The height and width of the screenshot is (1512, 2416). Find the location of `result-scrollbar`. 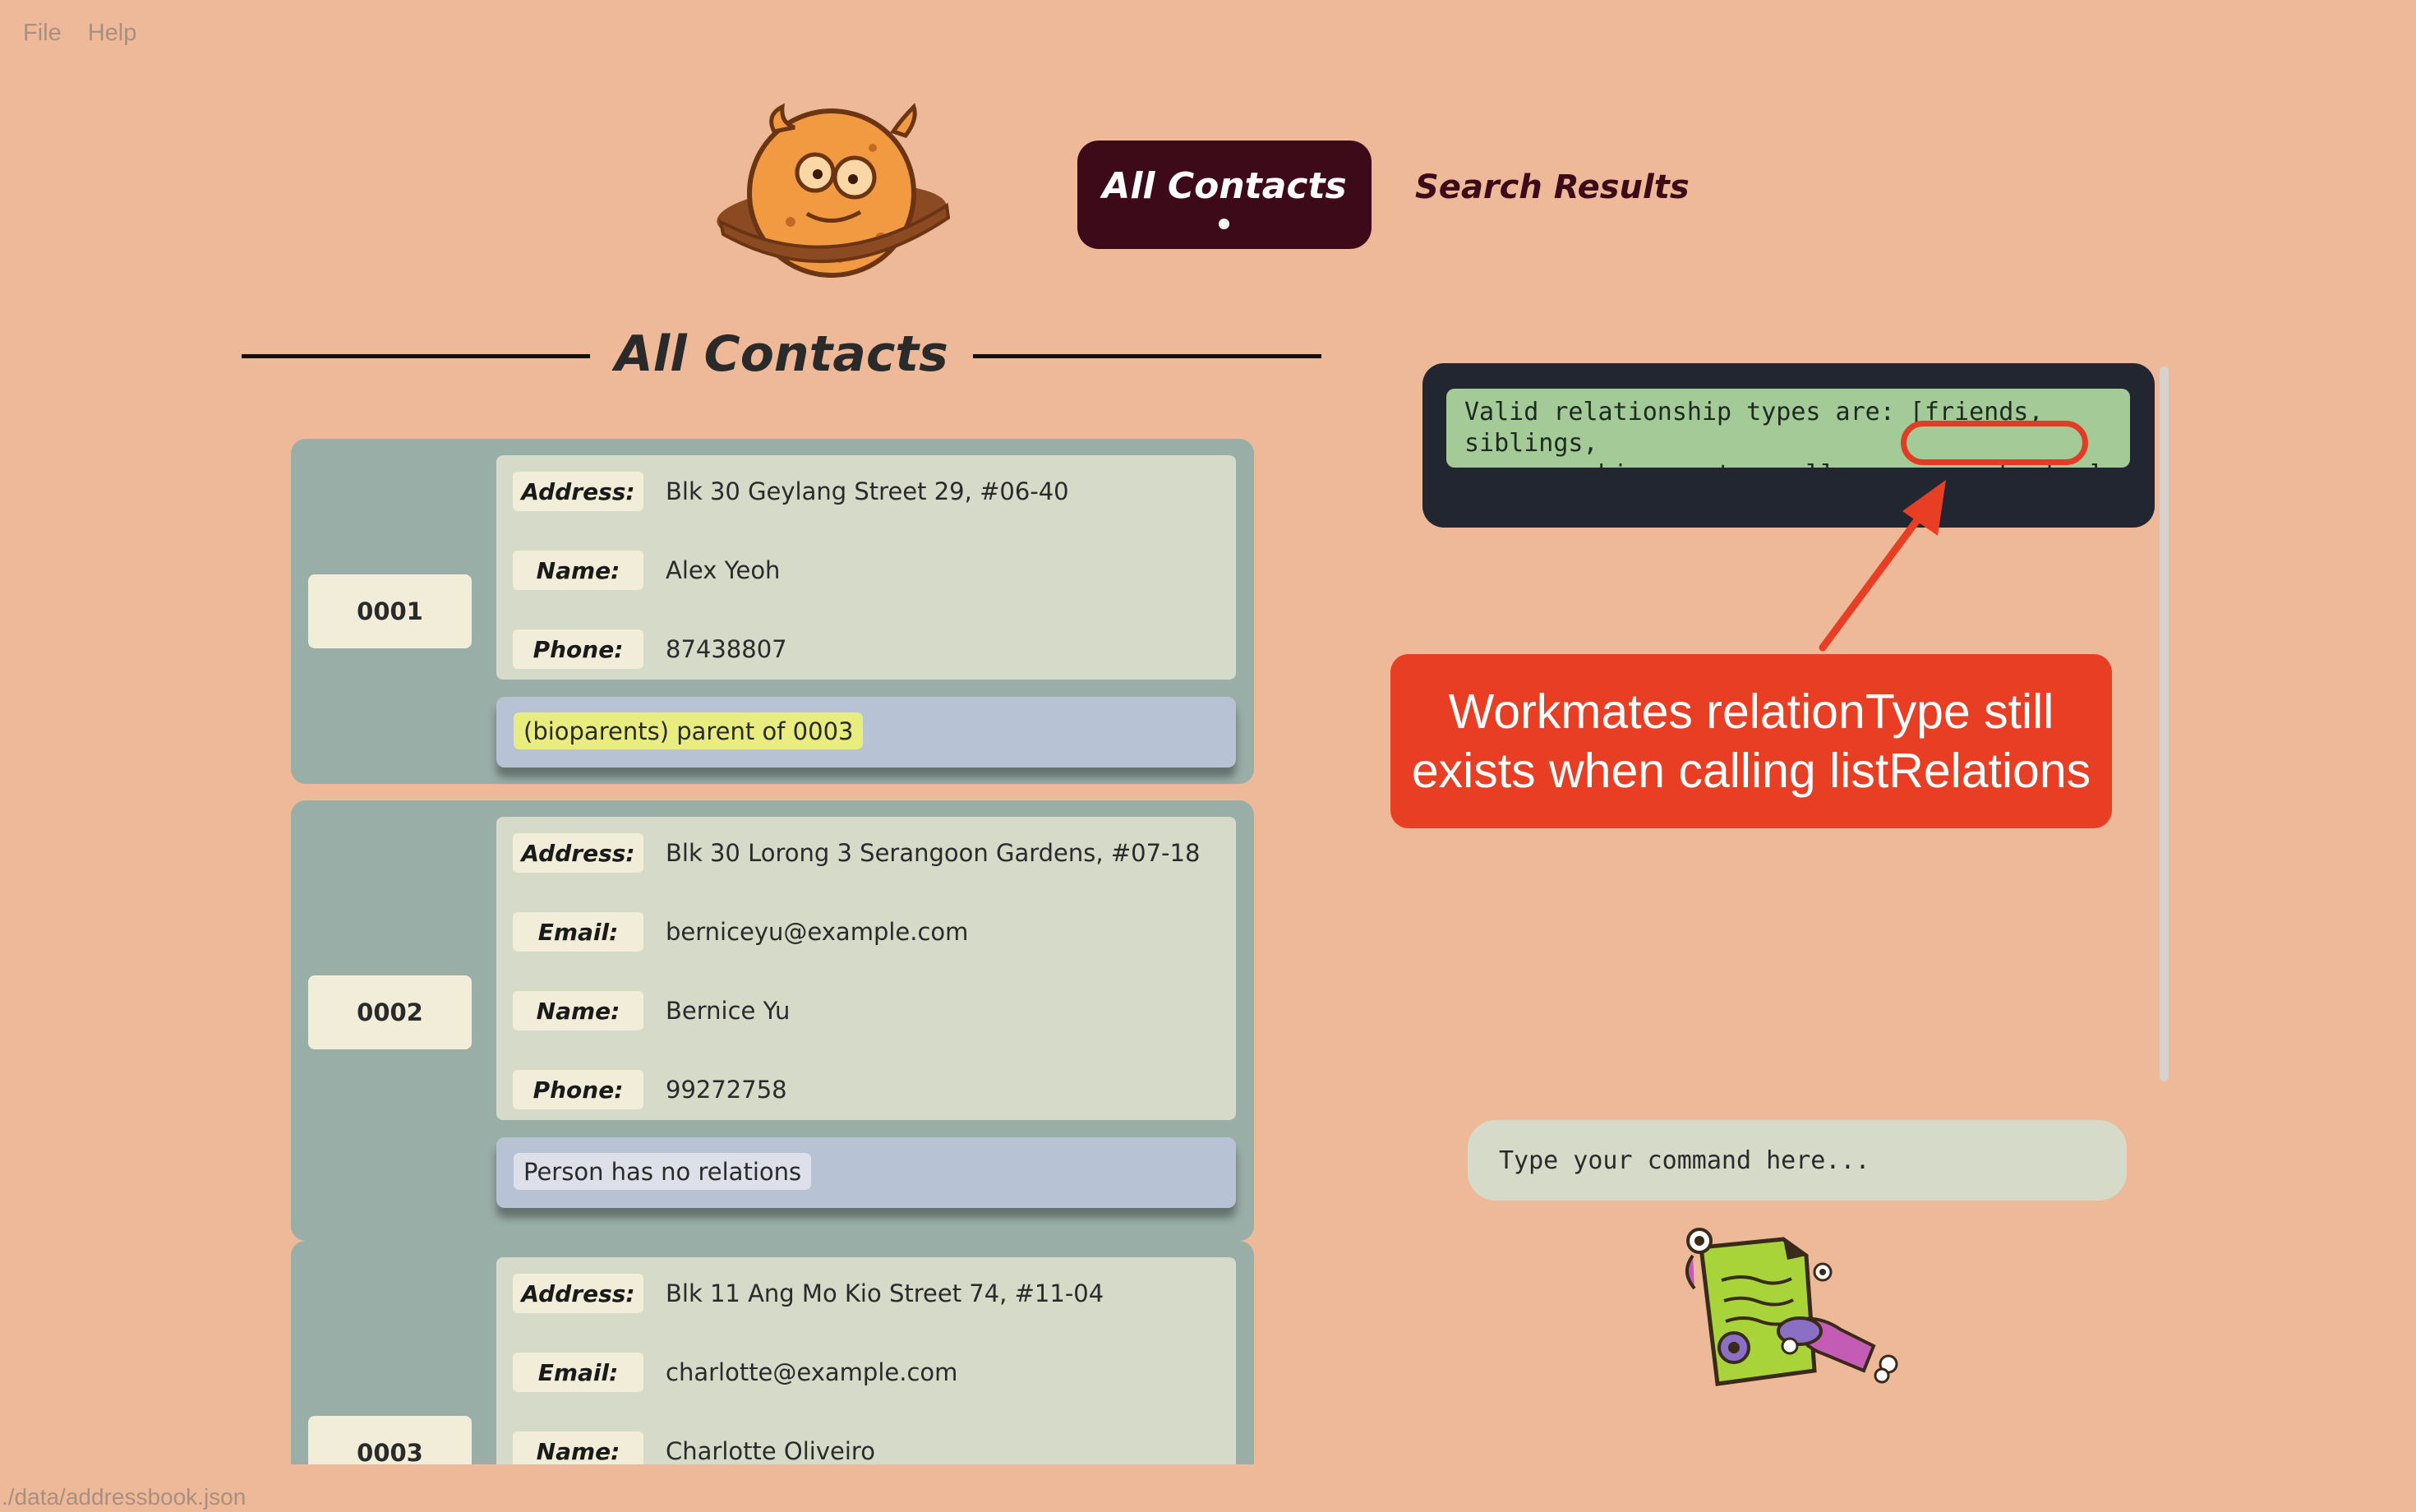

result-scrollbar is located at coordinates (2165, 724).